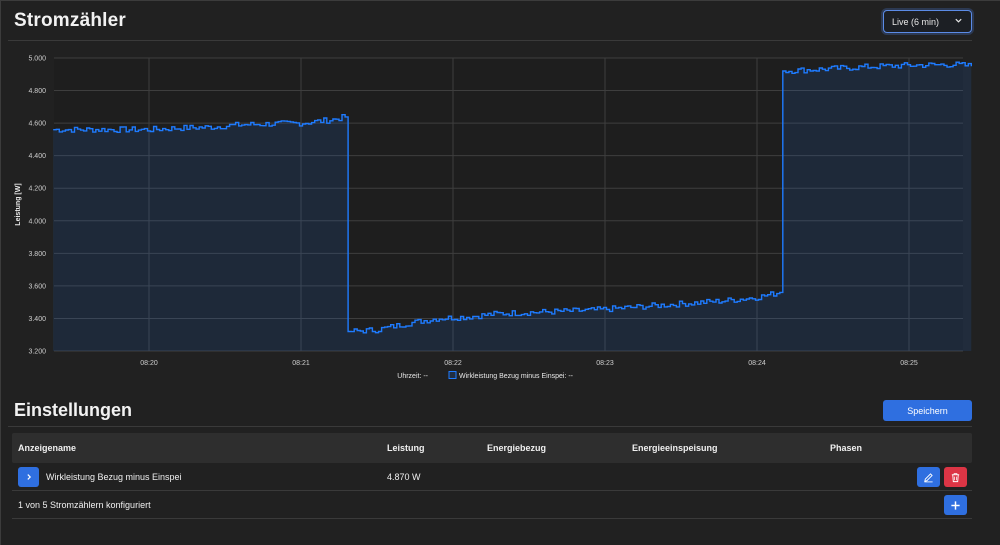 This screenshot has height=545, width=1000. I want to click on x-tick-label: 08:20, so click(149, 363).